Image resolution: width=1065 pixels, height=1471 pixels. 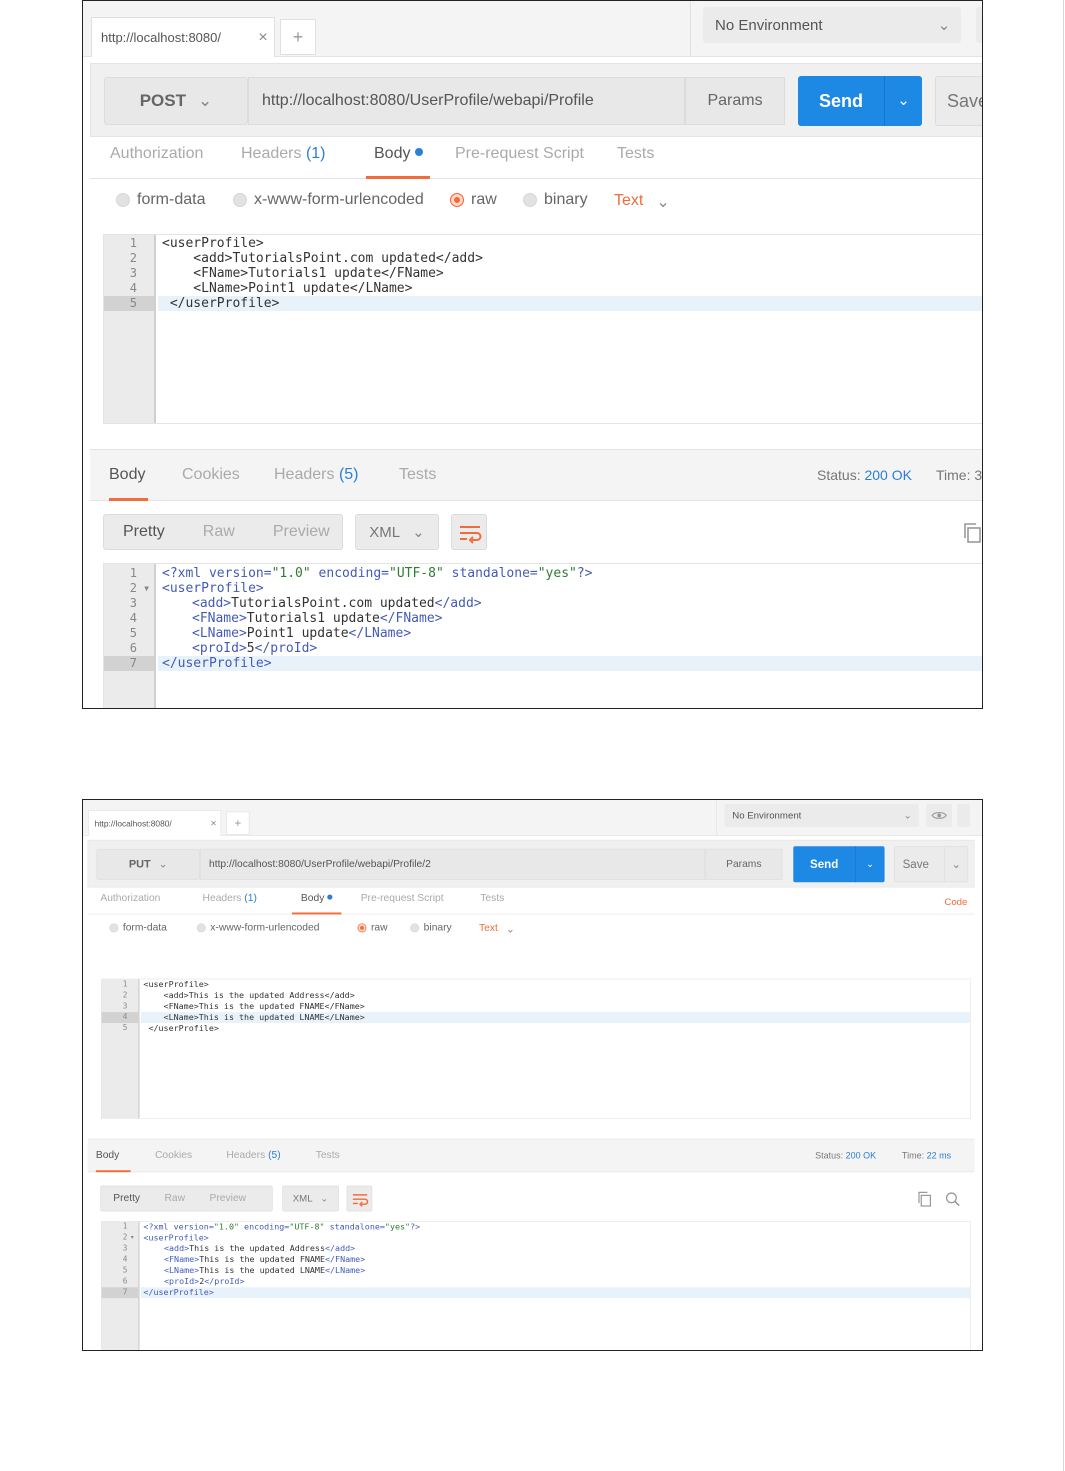 I want to click on environment-area: No Environment ⌄, so click(x=836, y=29).